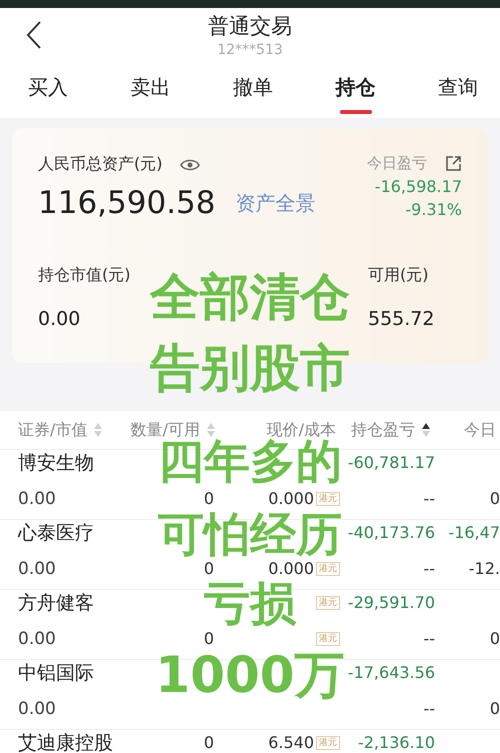 The image size is (500, 753). Describe the element at coordinates (291, 742) in the screenshot. I see `current-price: 6.540` at that location.